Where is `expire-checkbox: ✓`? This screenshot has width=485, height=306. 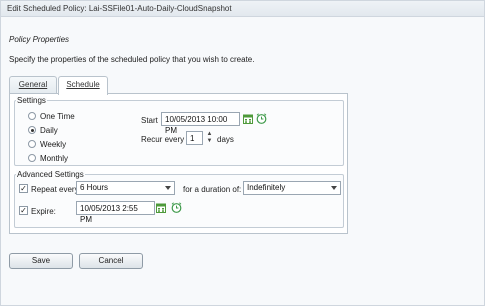
expire-checkbox: ✓ is located at coordinates (23, 210).